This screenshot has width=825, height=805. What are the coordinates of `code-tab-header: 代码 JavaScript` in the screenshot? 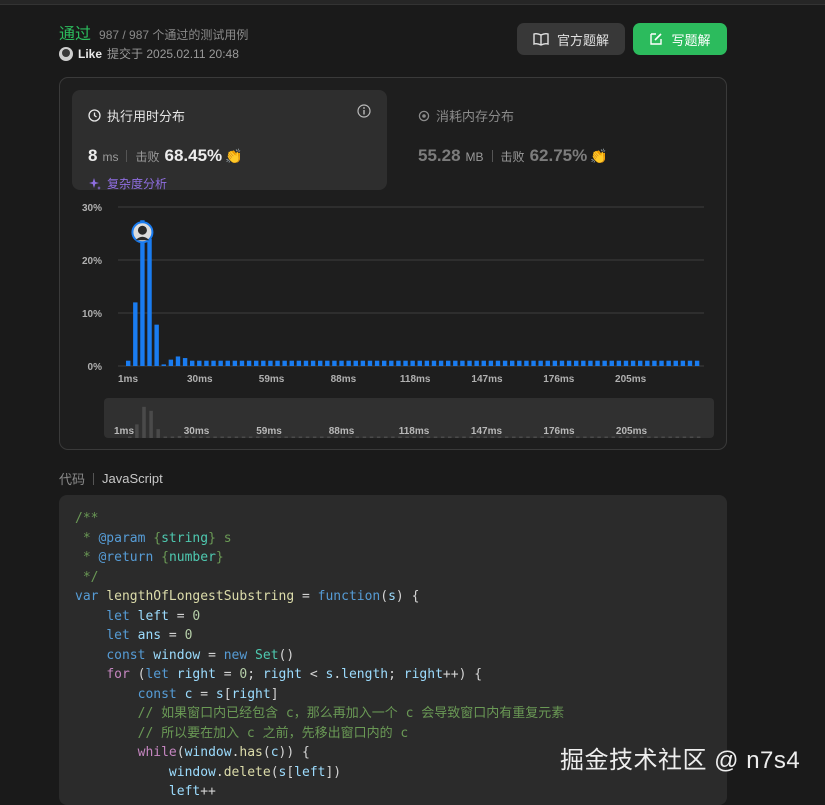 It's located at (111, 478).